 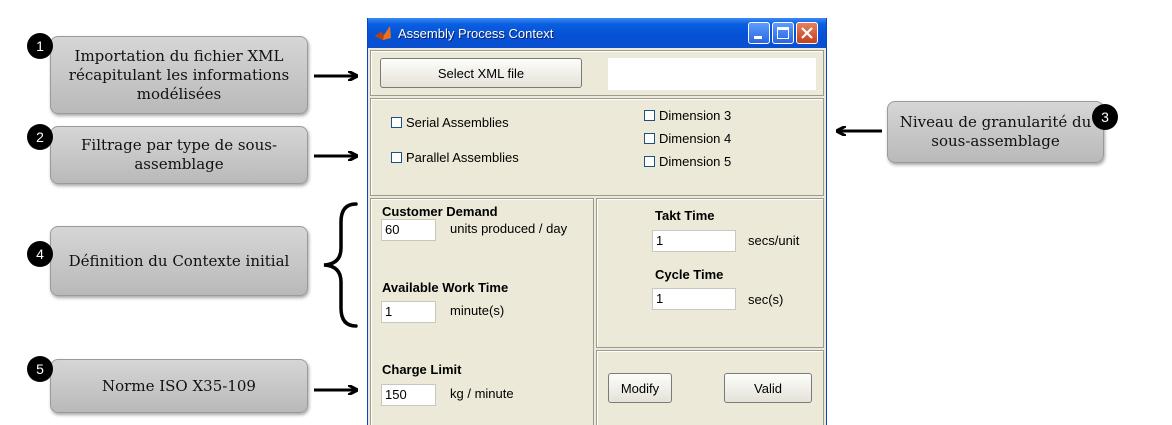 I want to click on available-work-time-label: Available Work Time, so click(x=445, y=287).